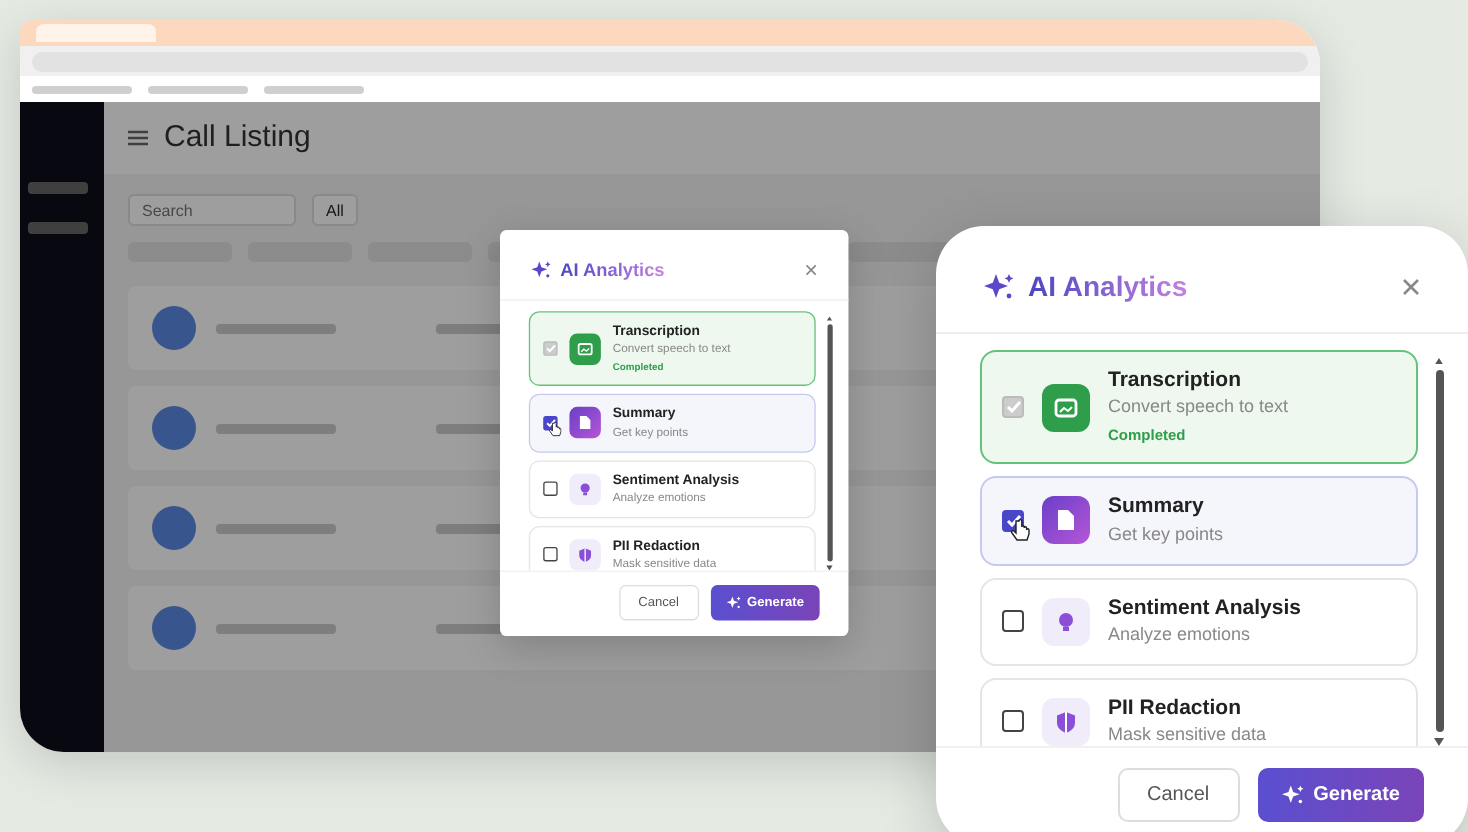  I want to click on option-description: Mask sensitive data, so click(1187, 734).